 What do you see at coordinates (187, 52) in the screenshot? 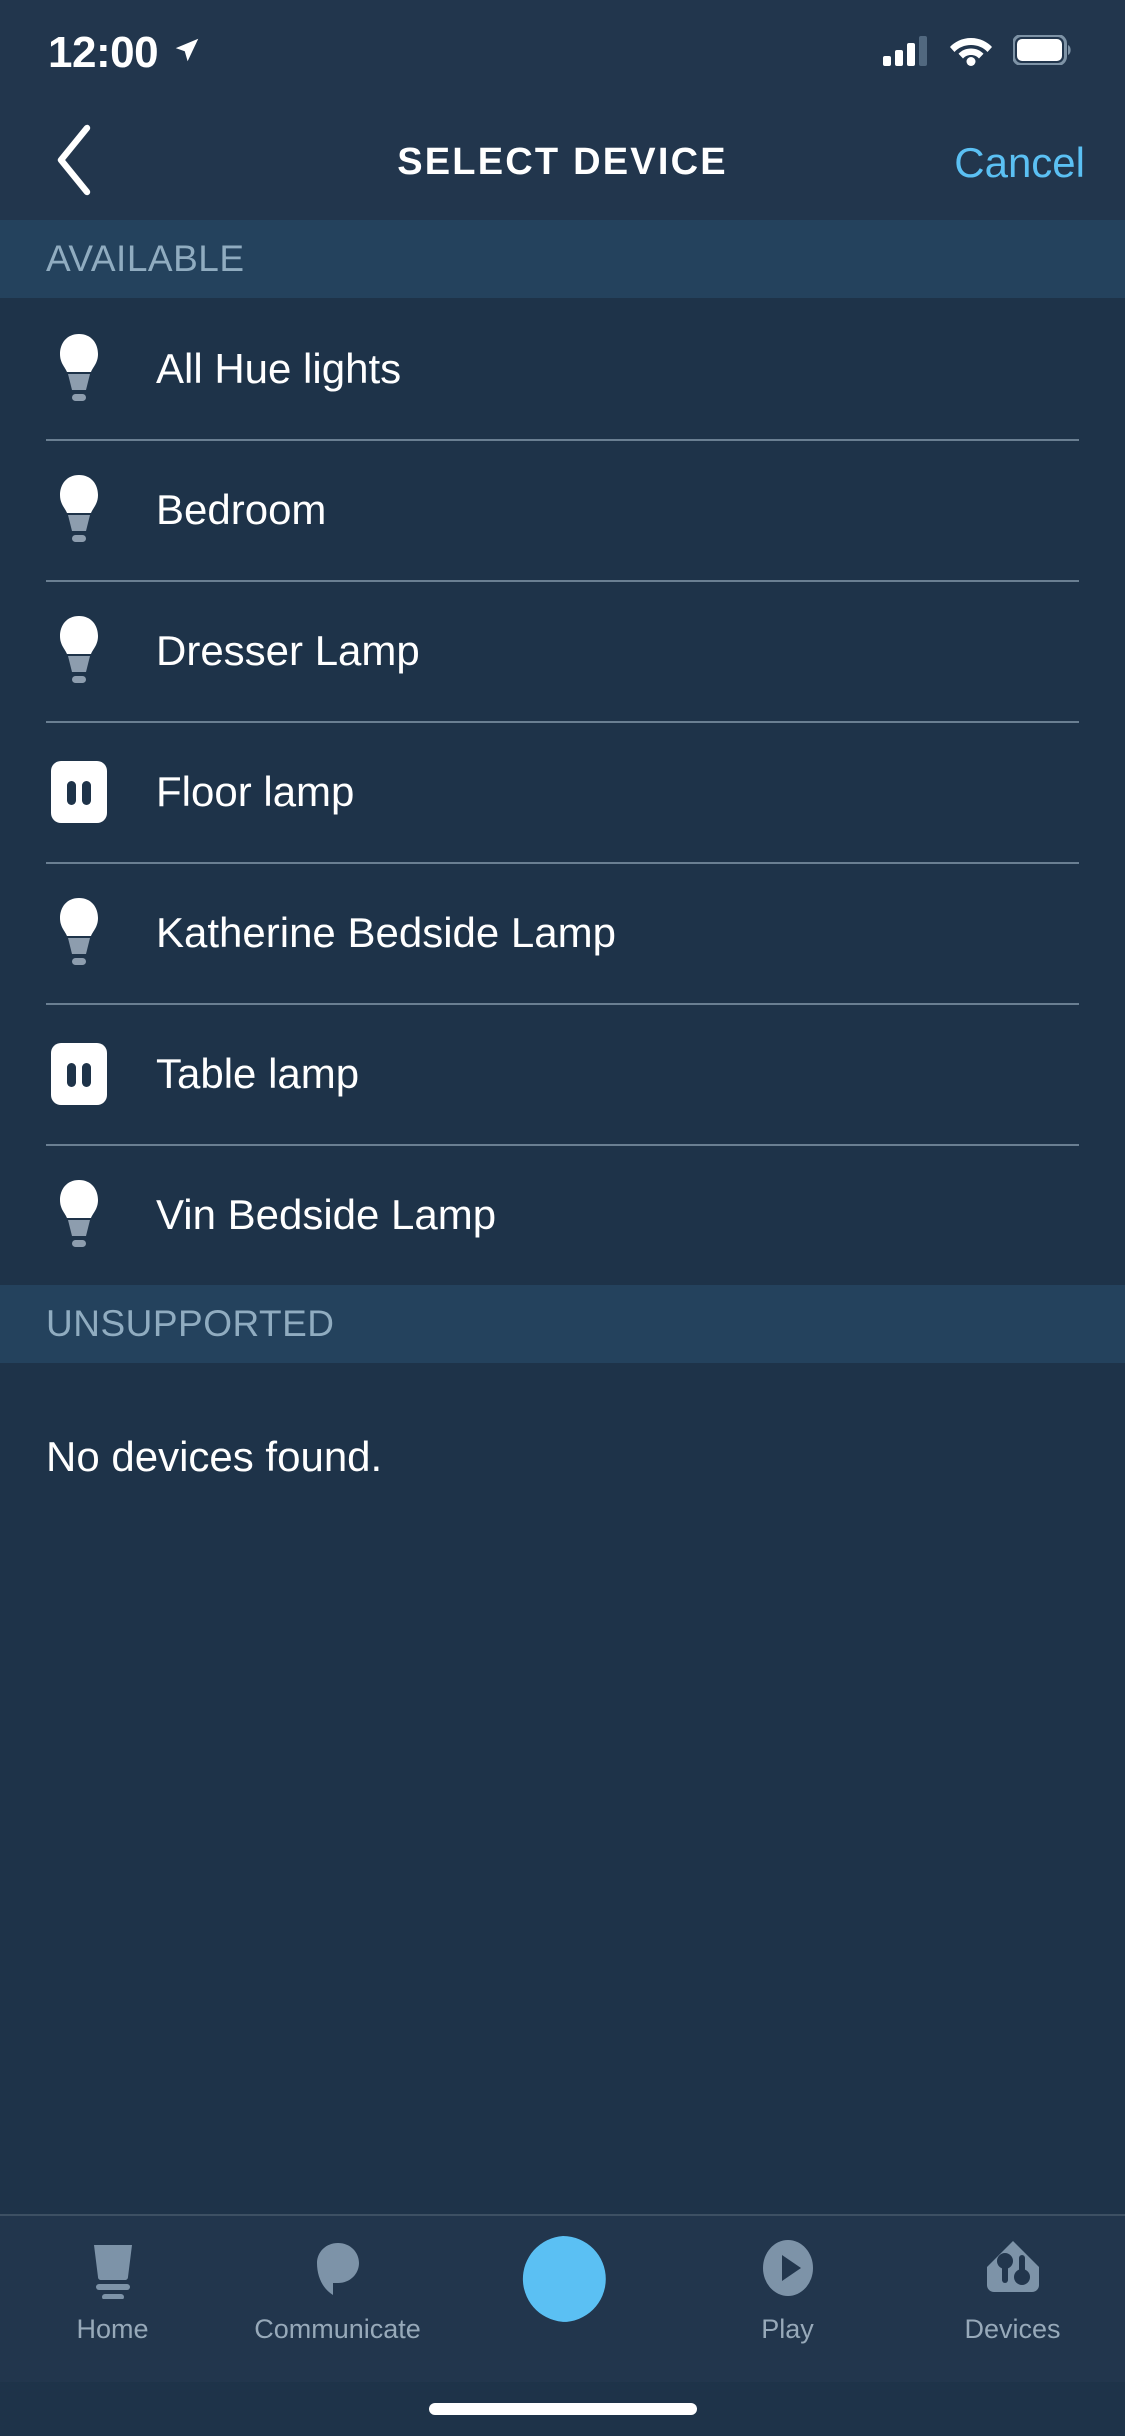
I see `location-arrow-icon` at bounding box center [187, 52].